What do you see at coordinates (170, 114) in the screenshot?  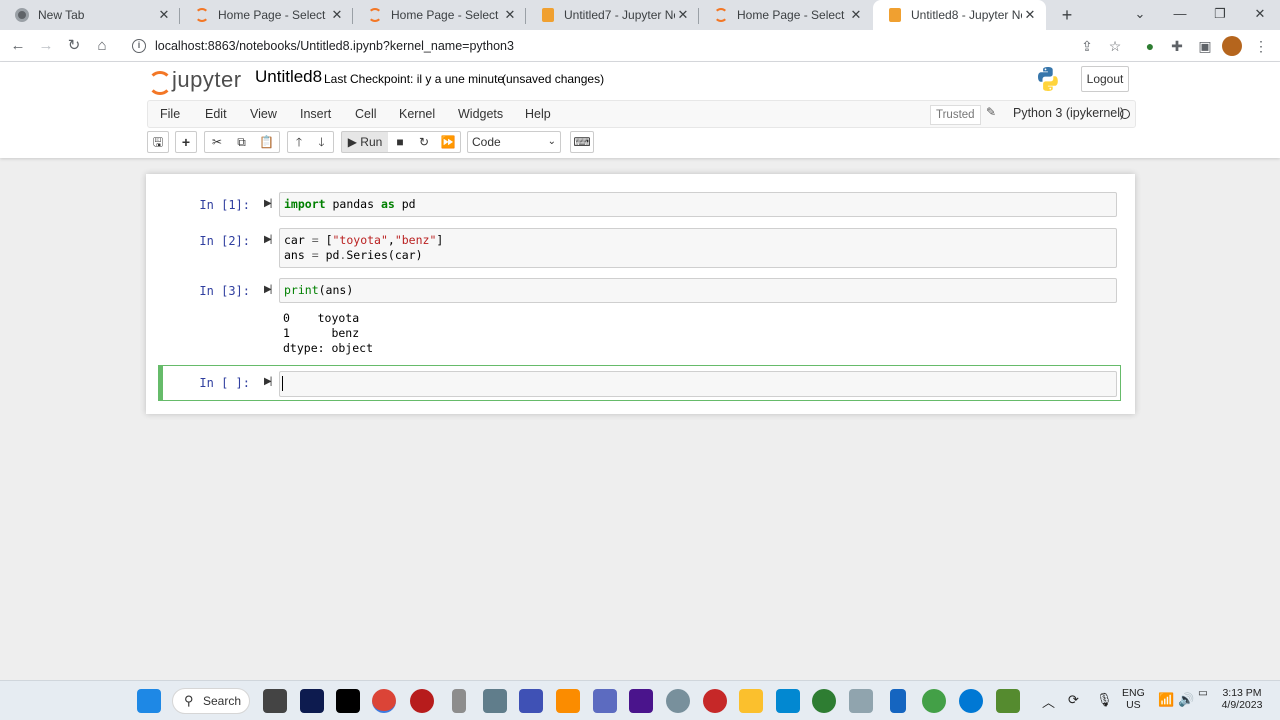 I see `menu-file: File` at bounding box center [170, 114].